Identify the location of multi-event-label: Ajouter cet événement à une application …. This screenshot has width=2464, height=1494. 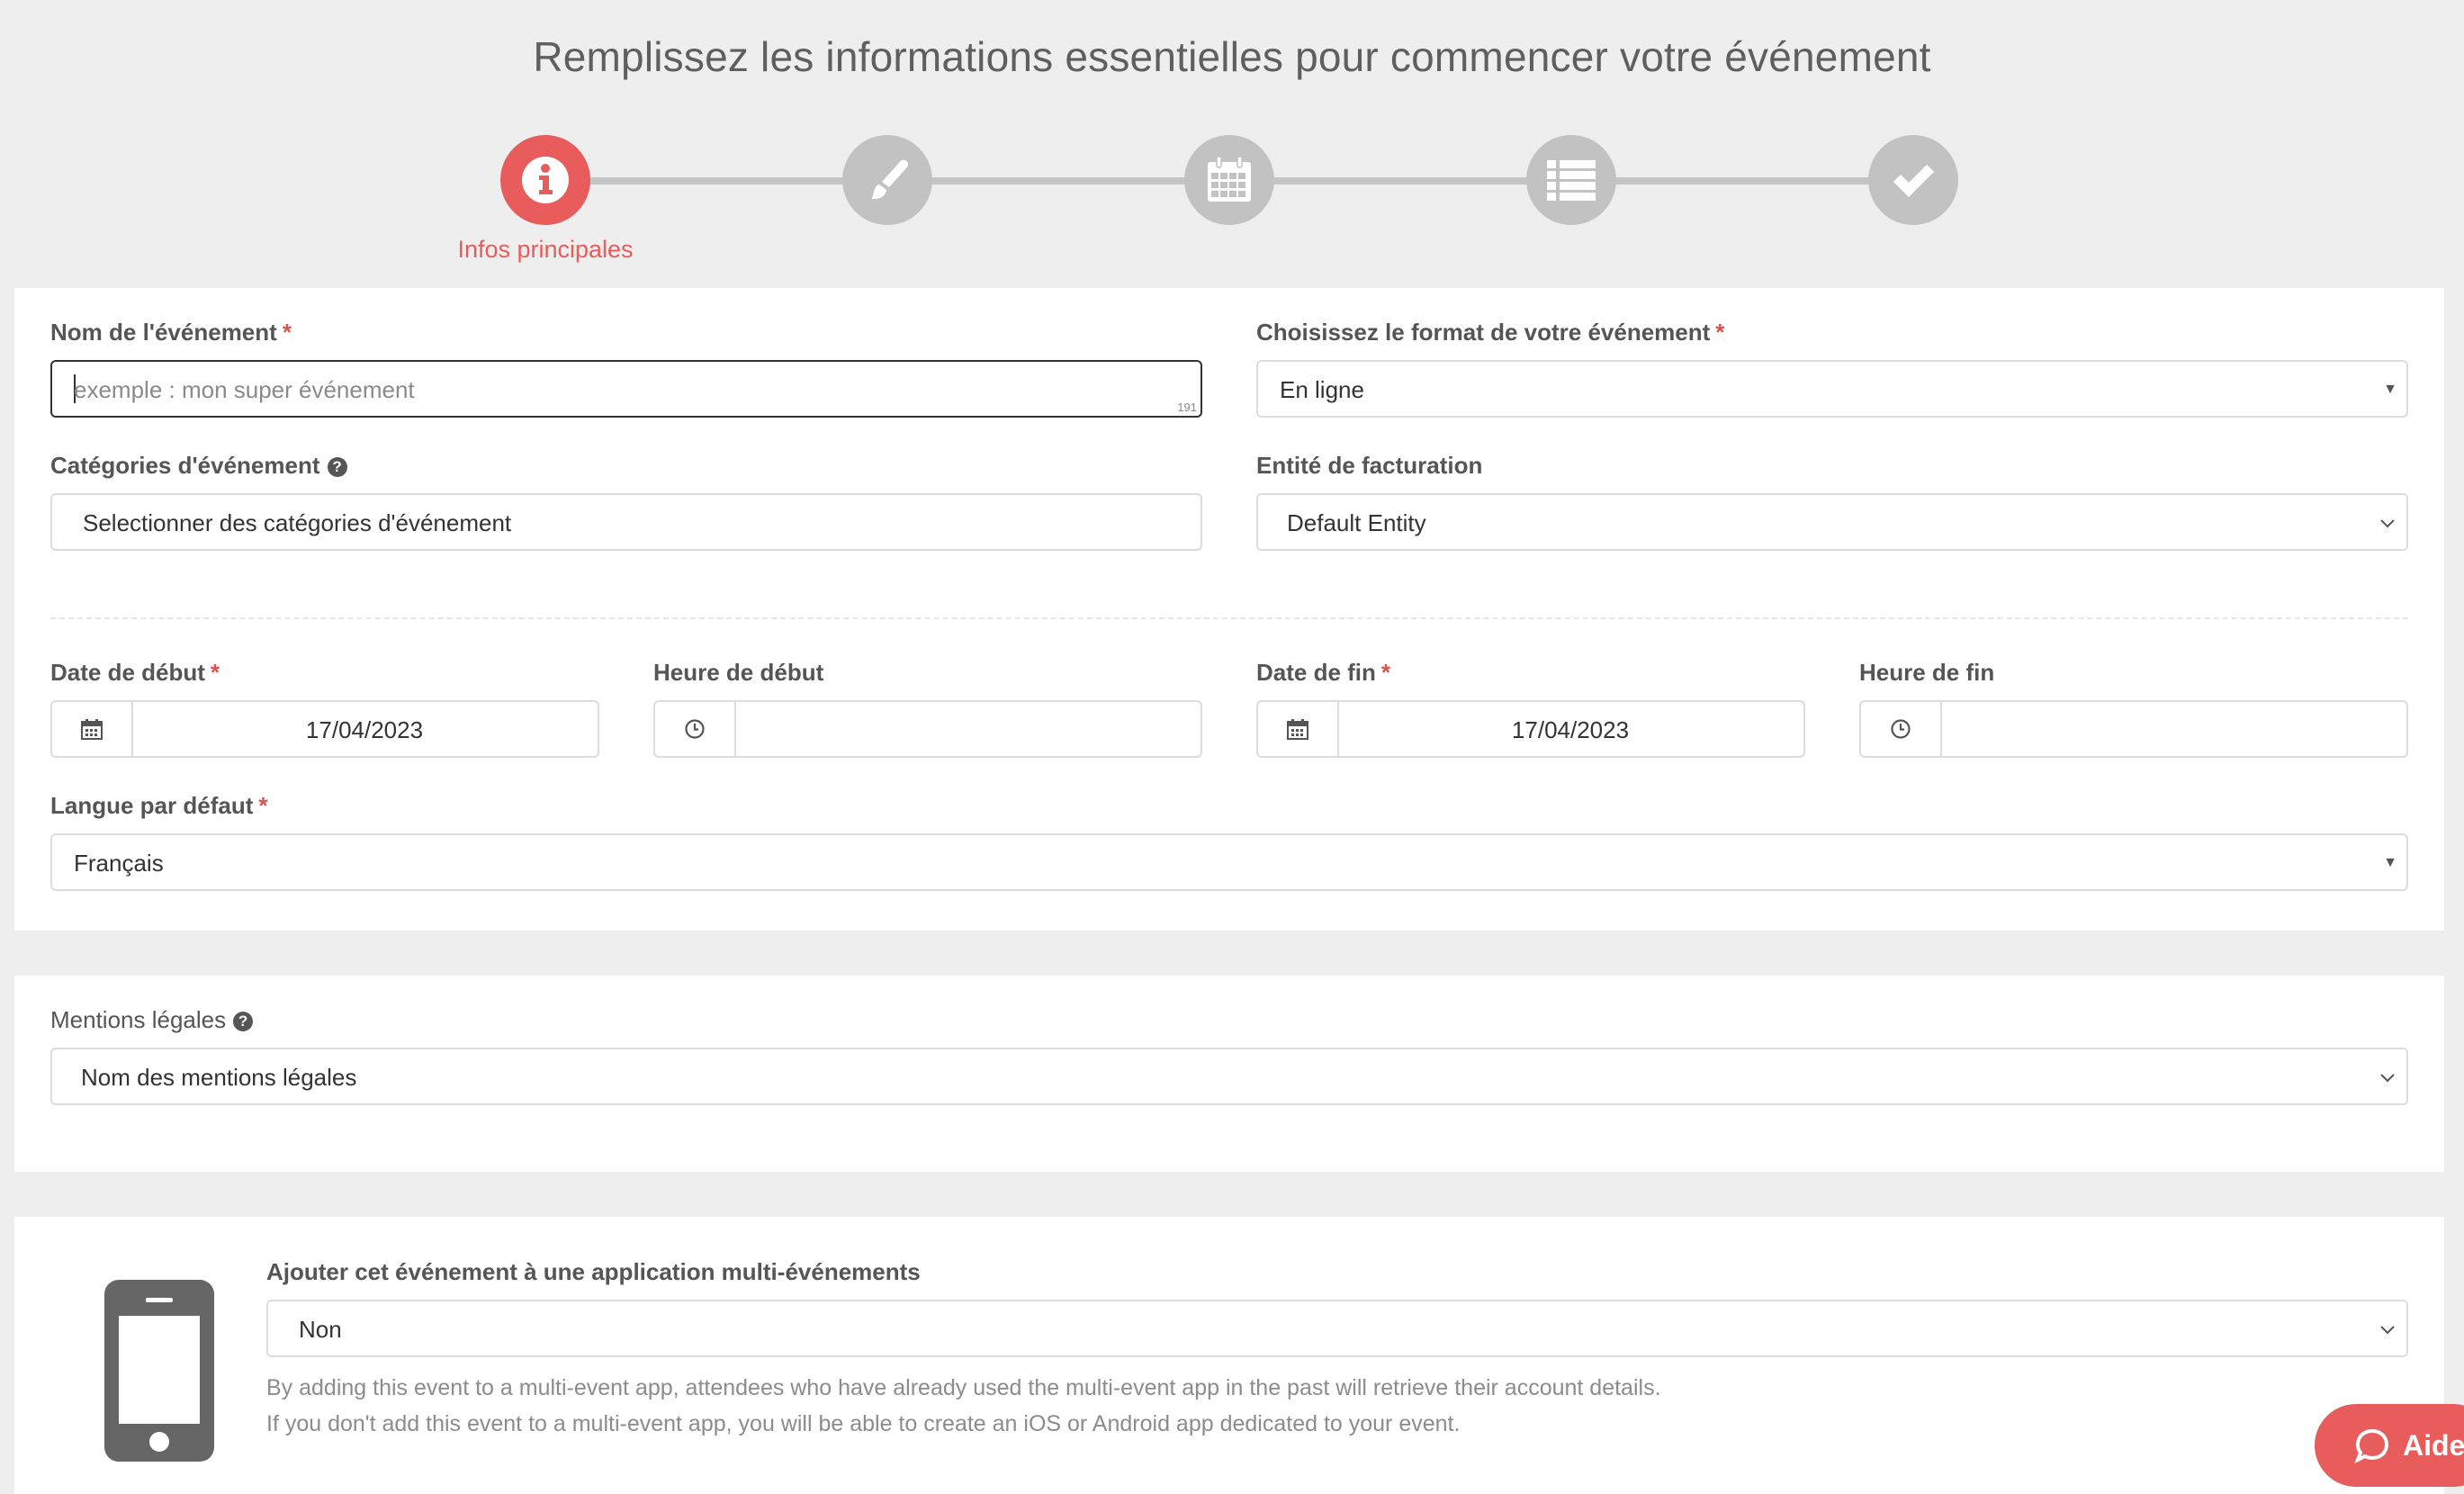
(593, 1271).